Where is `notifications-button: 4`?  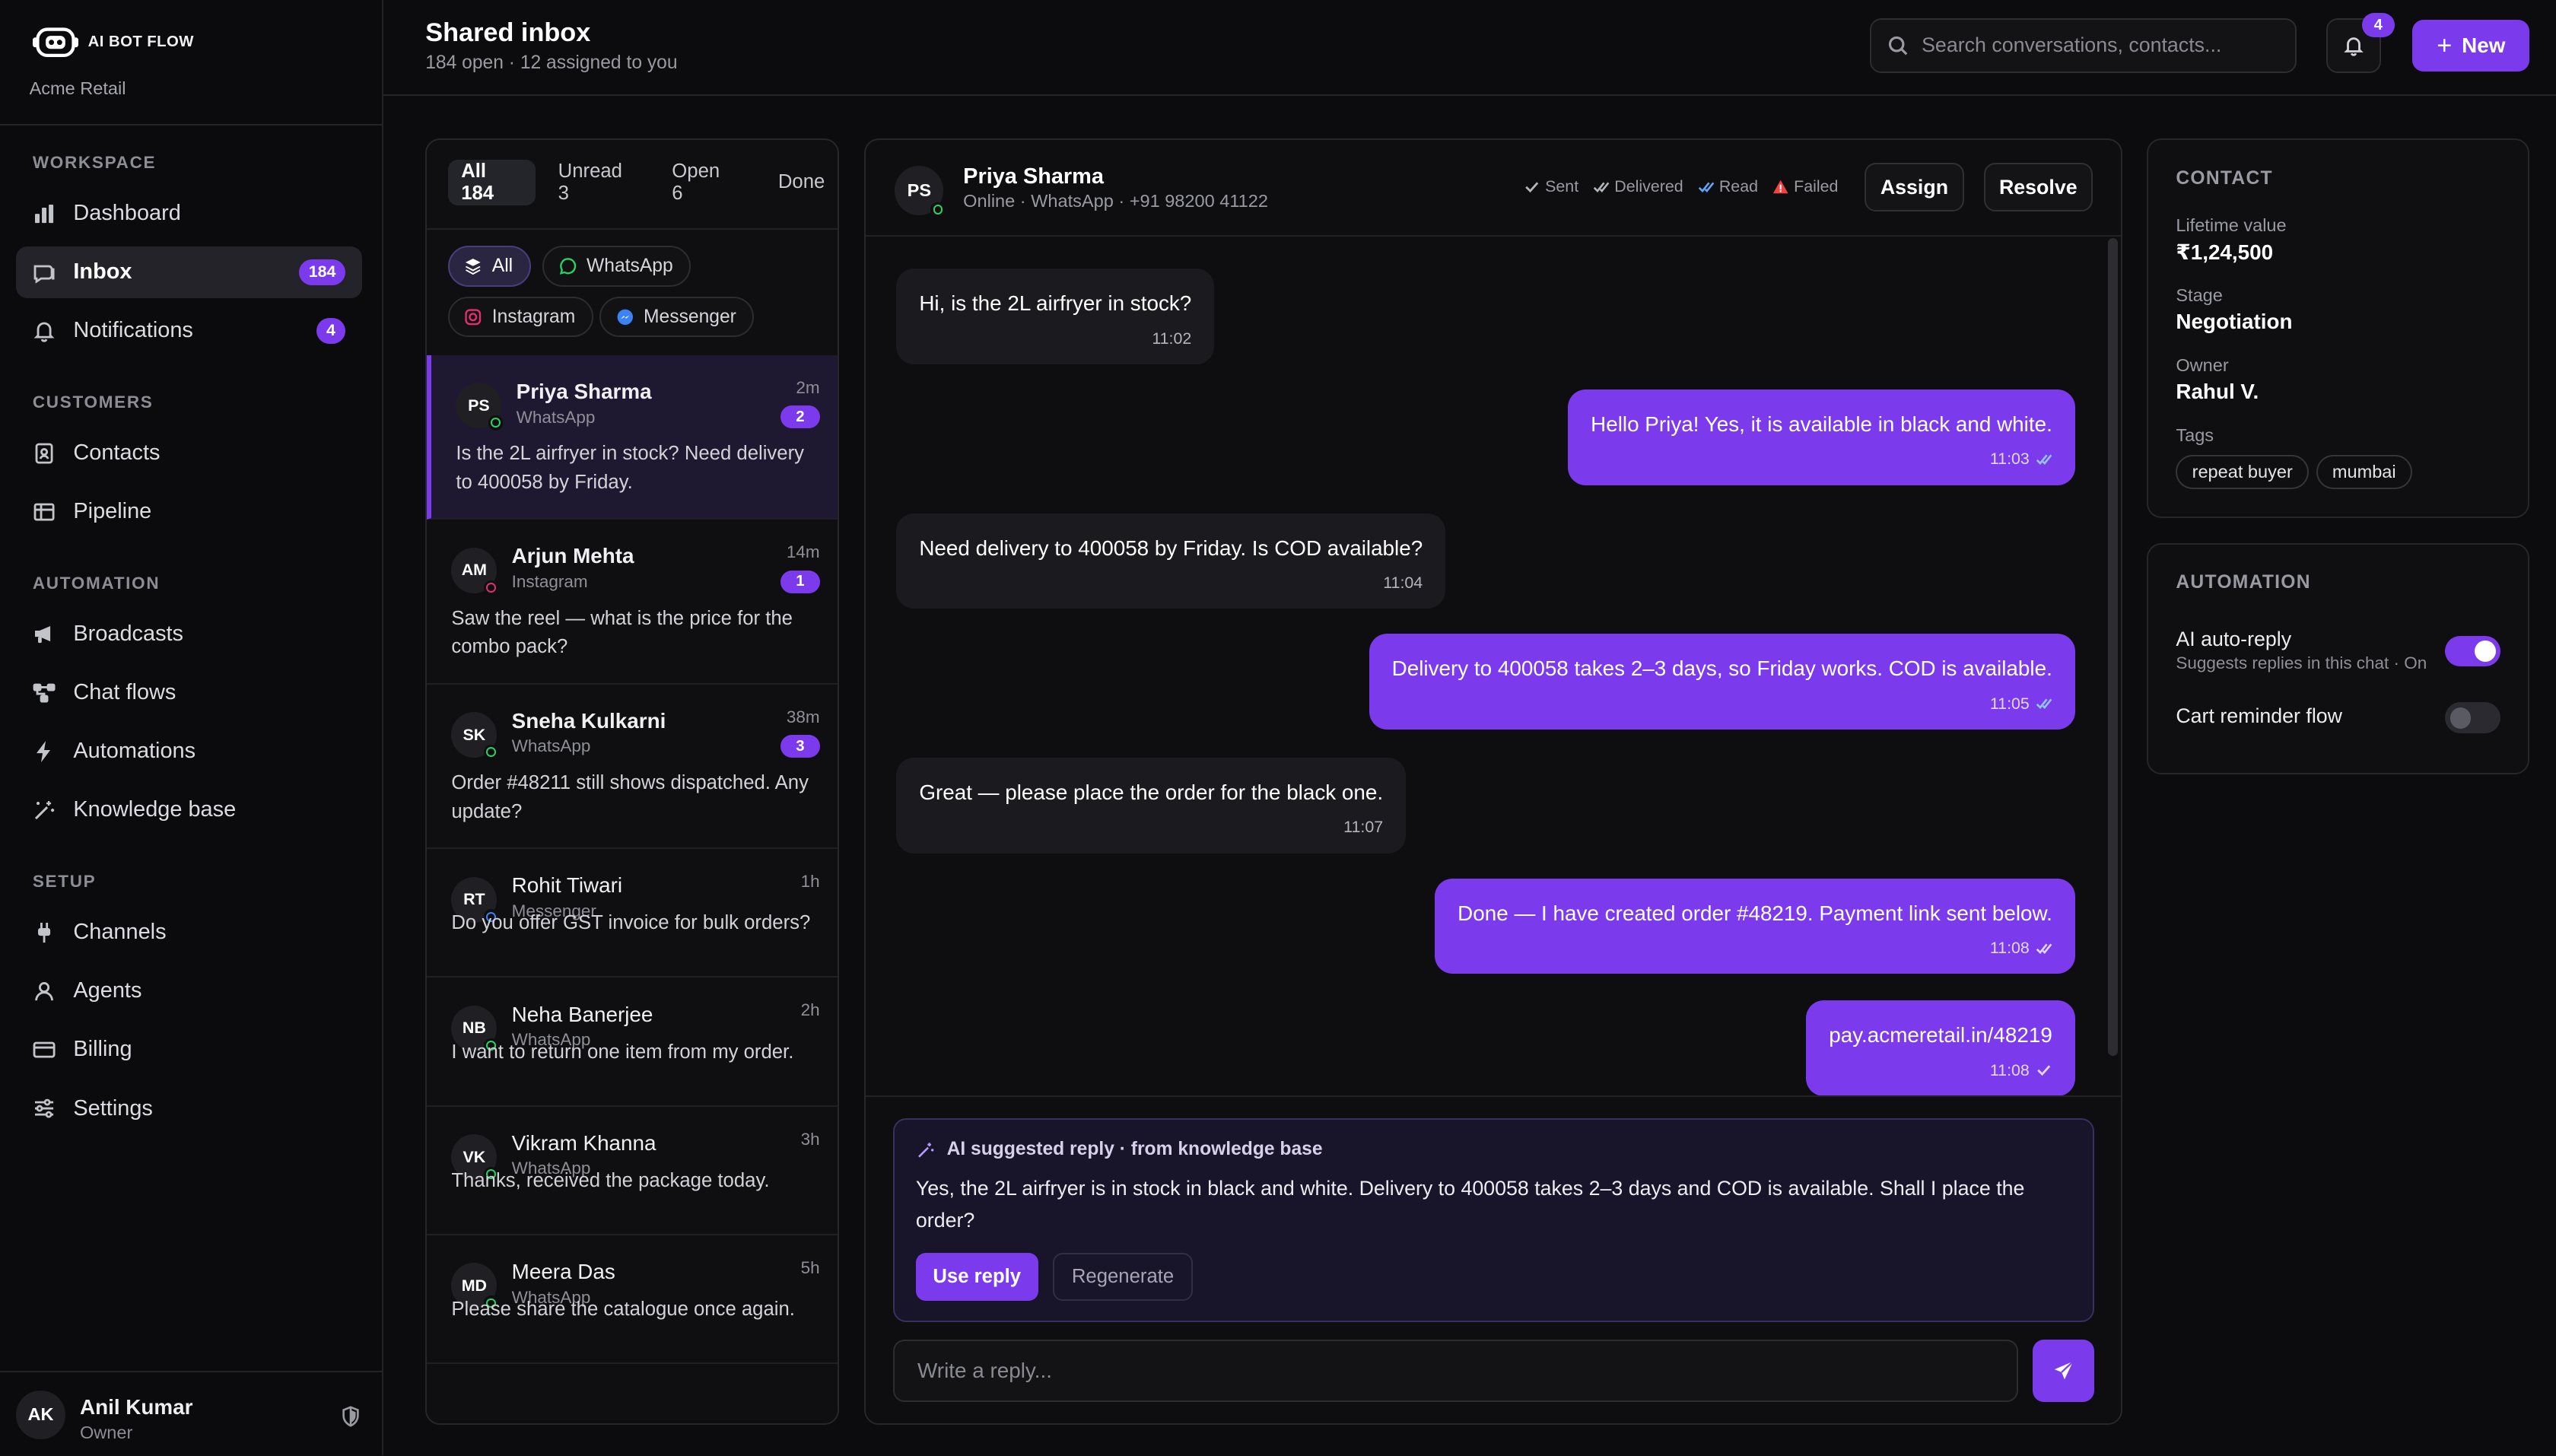
notifications-button: 4 is located at coordinates (2360, 43).